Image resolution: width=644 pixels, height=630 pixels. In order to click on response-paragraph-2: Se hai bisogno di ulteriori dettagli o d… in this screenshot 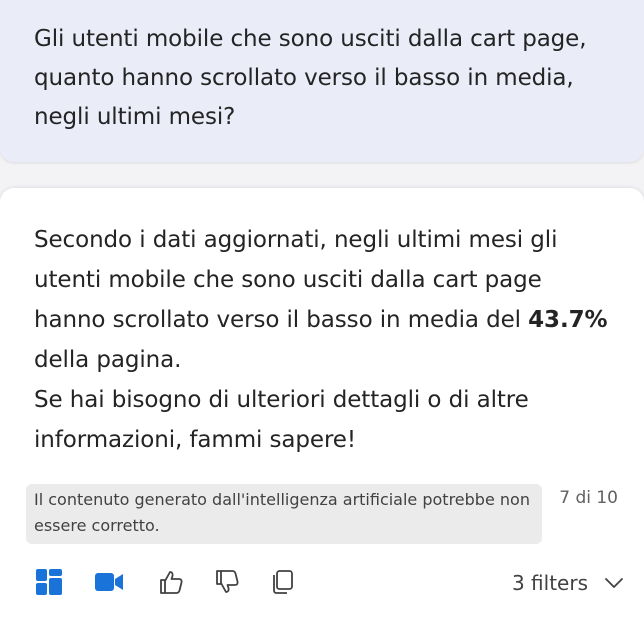, I will do `click(281, 420)`.